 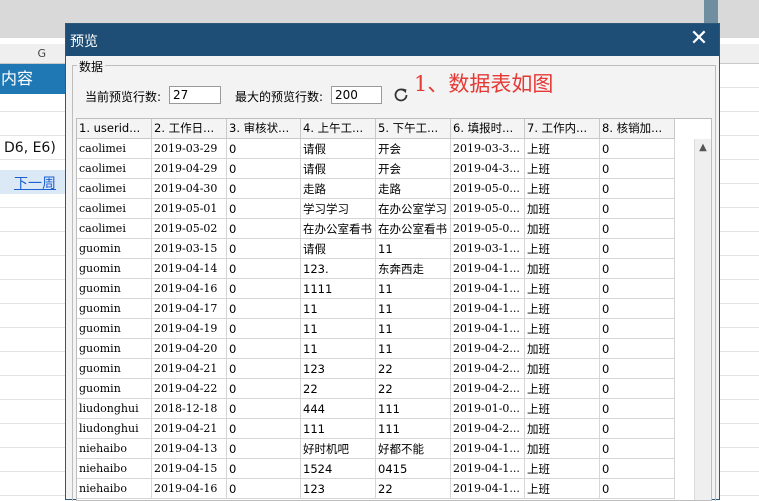 I want to click on table-cell: 123, so click(x=338, y=489).